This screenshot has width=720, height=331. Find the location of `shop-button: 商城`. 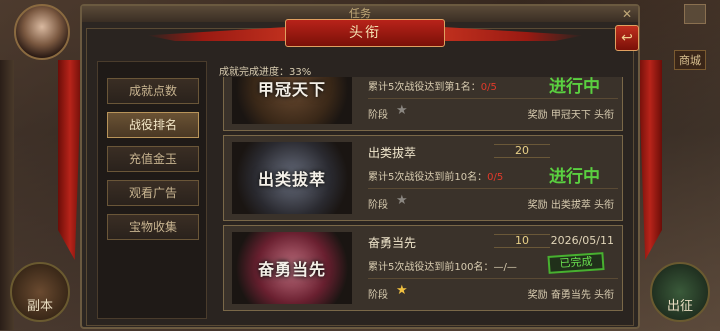

shop-button: 商城 is located at coordinates (690, 60).